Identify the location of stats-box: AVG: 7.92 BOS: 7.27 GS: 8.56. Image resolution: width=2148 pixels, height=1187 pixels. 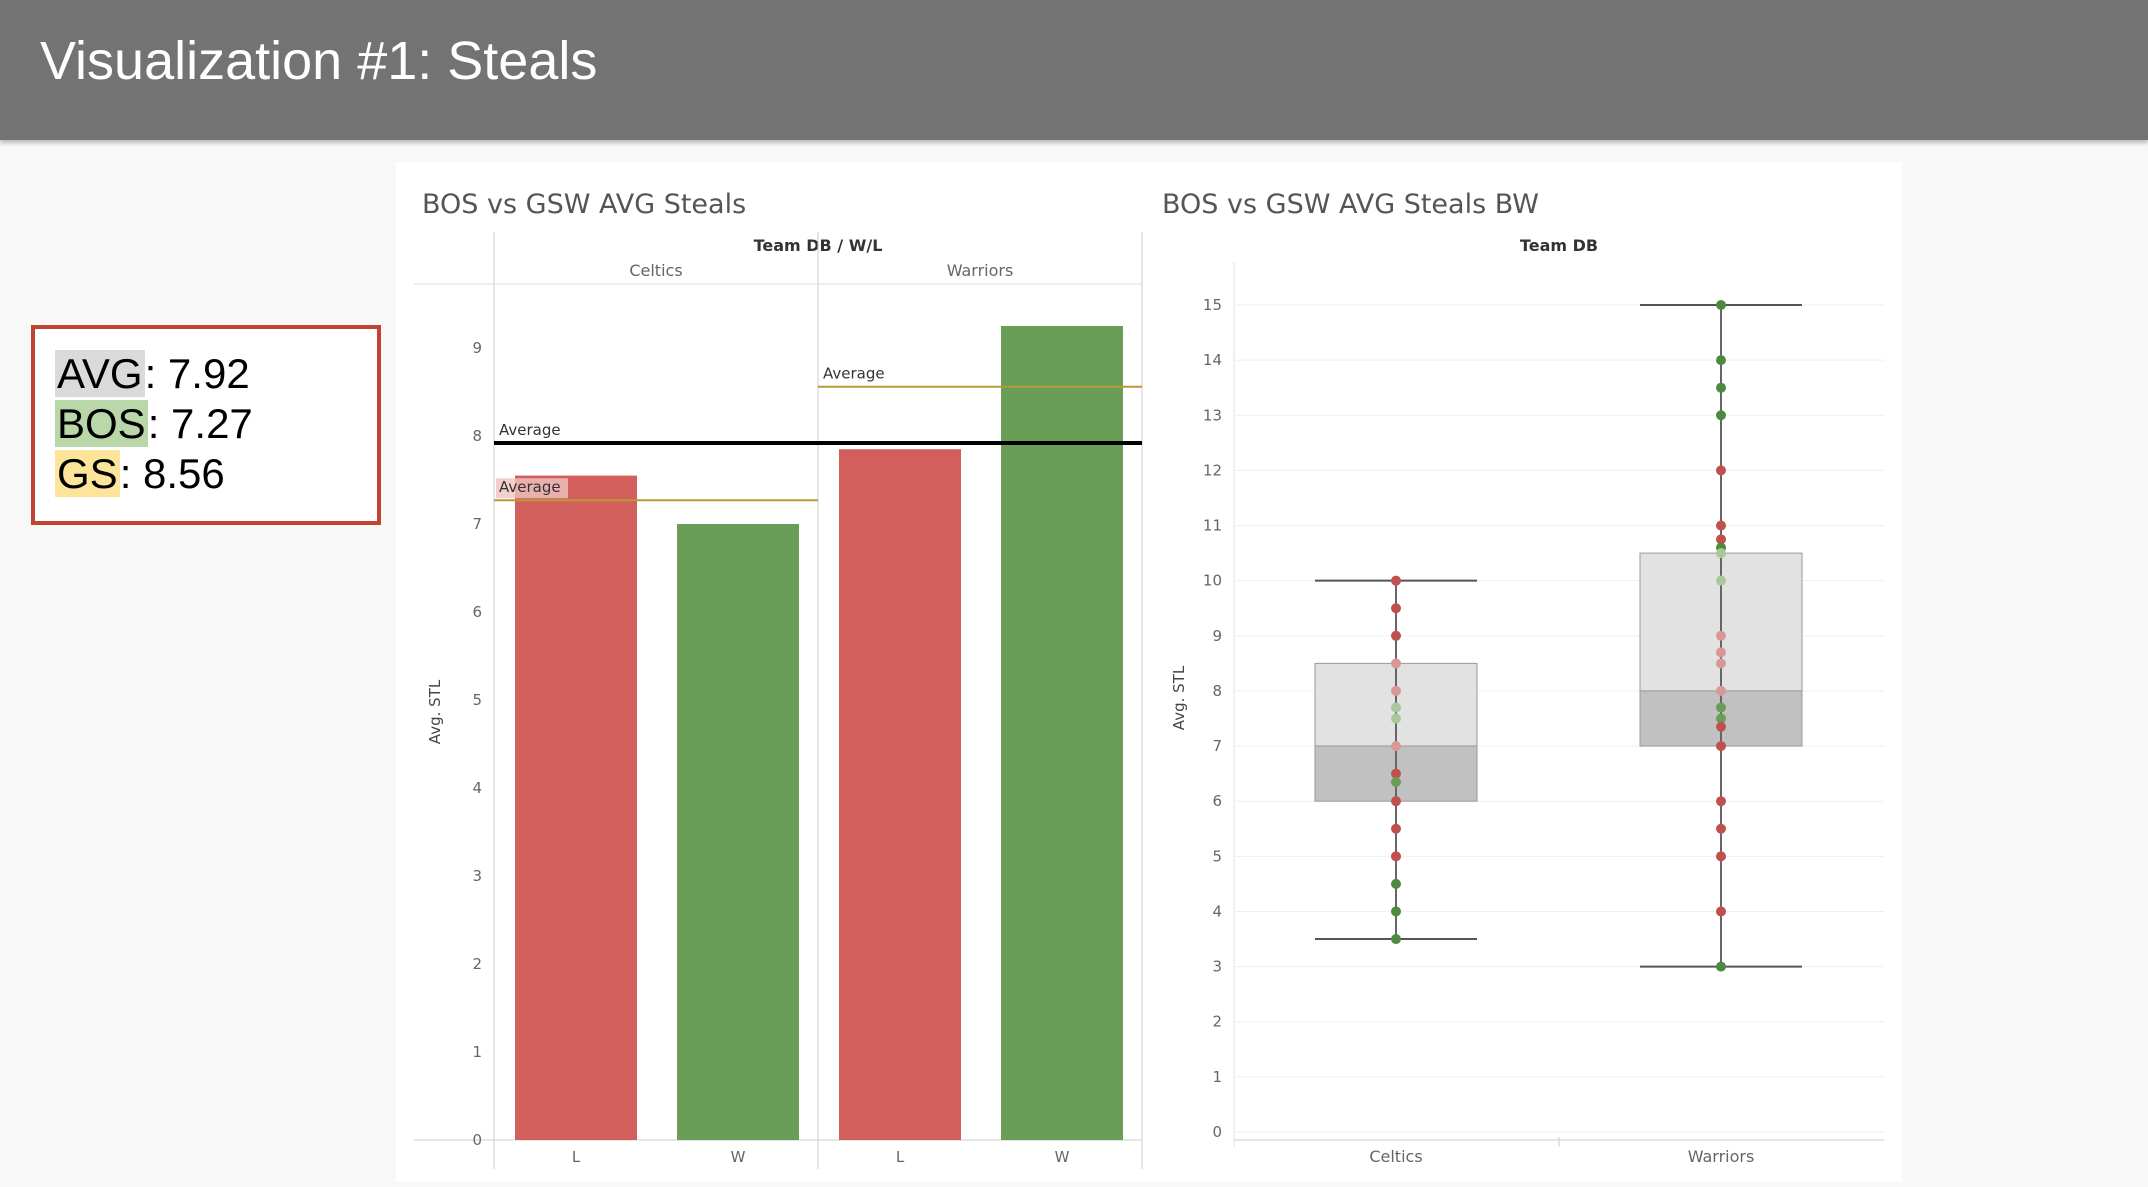
(206, 425).